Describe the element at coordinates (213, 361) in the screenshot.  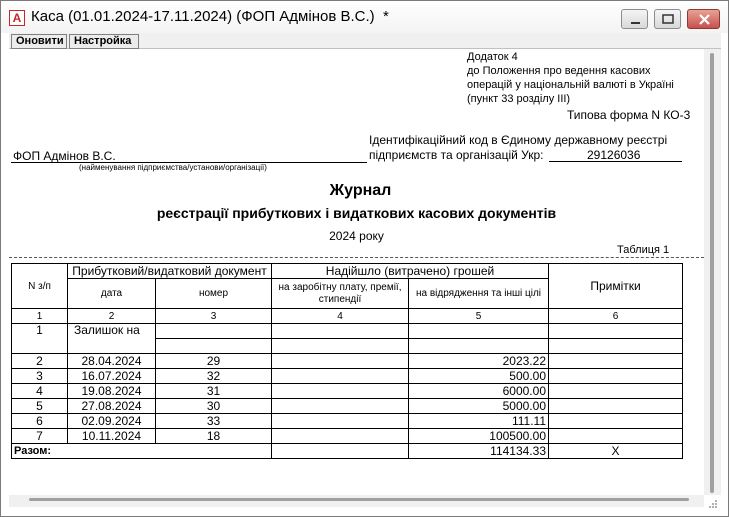
I see `row-number: 29` at that location.